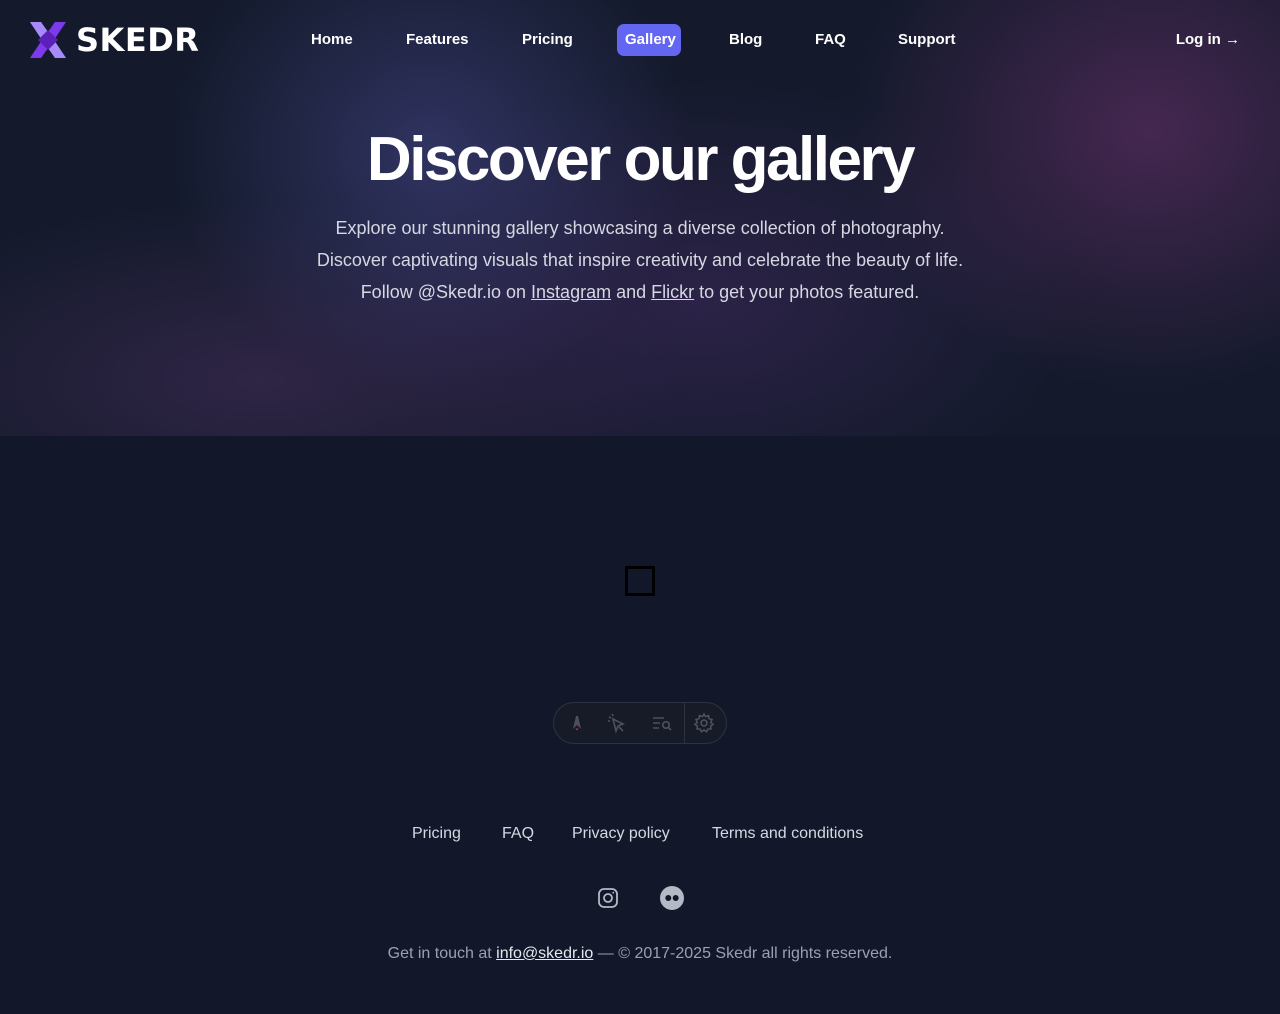 This screenshot has width=1280, height=1014. What do you see at coordinates (787, 834) in the screenshot?
I see `footer-terms-link: Terms and conditions` at bounding box center [787, 834].